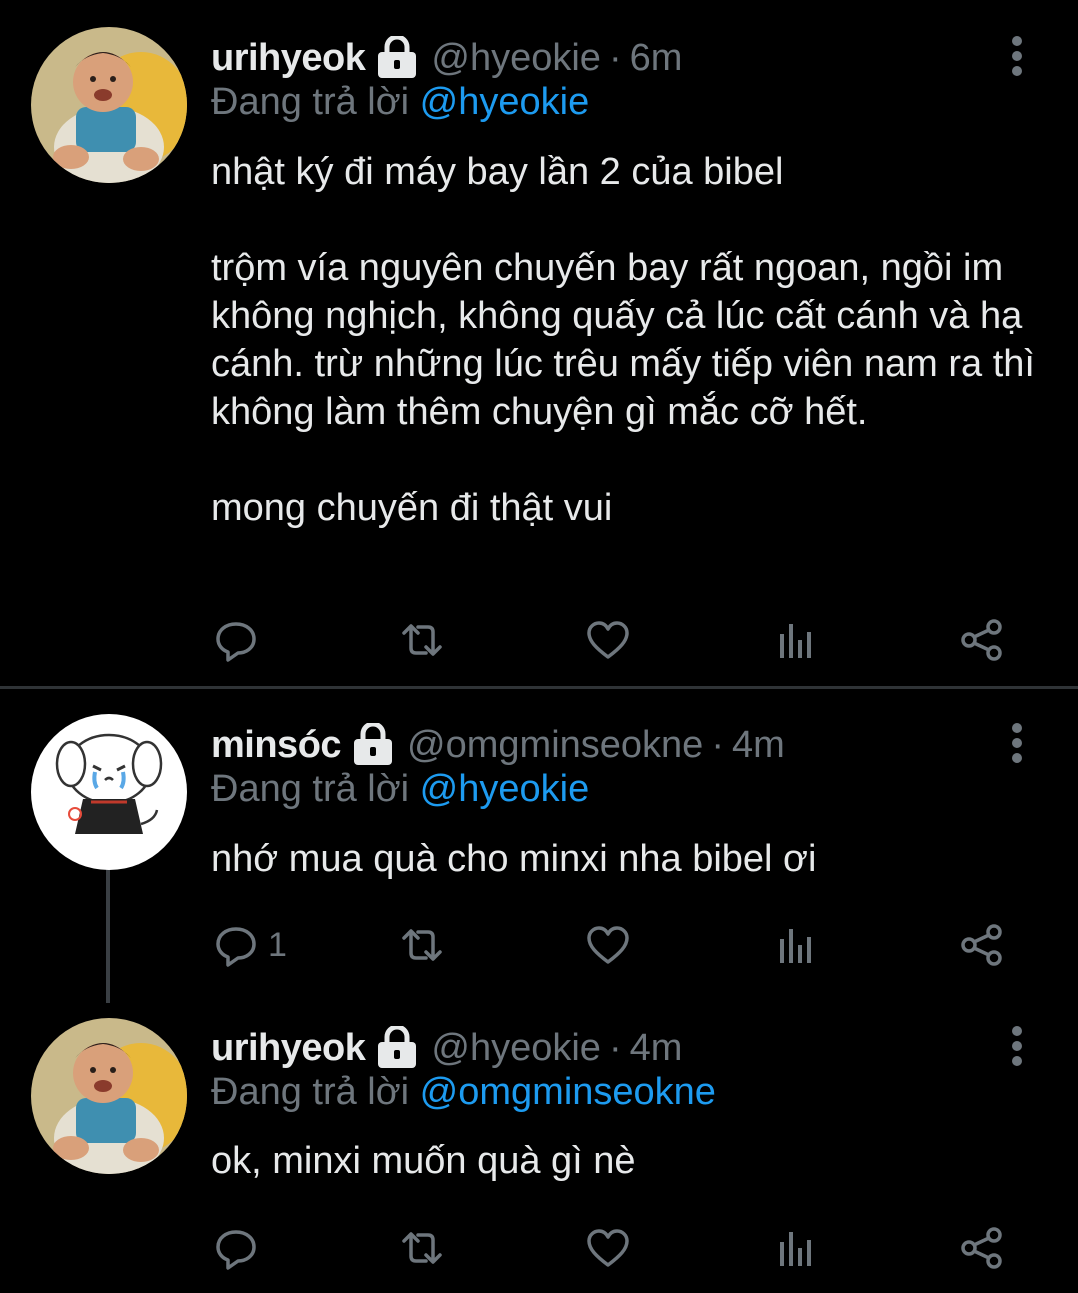  Describe the element at coordinates (555, 745) in the screenshot. I see `user-handle: @omgminseokne` at that location.